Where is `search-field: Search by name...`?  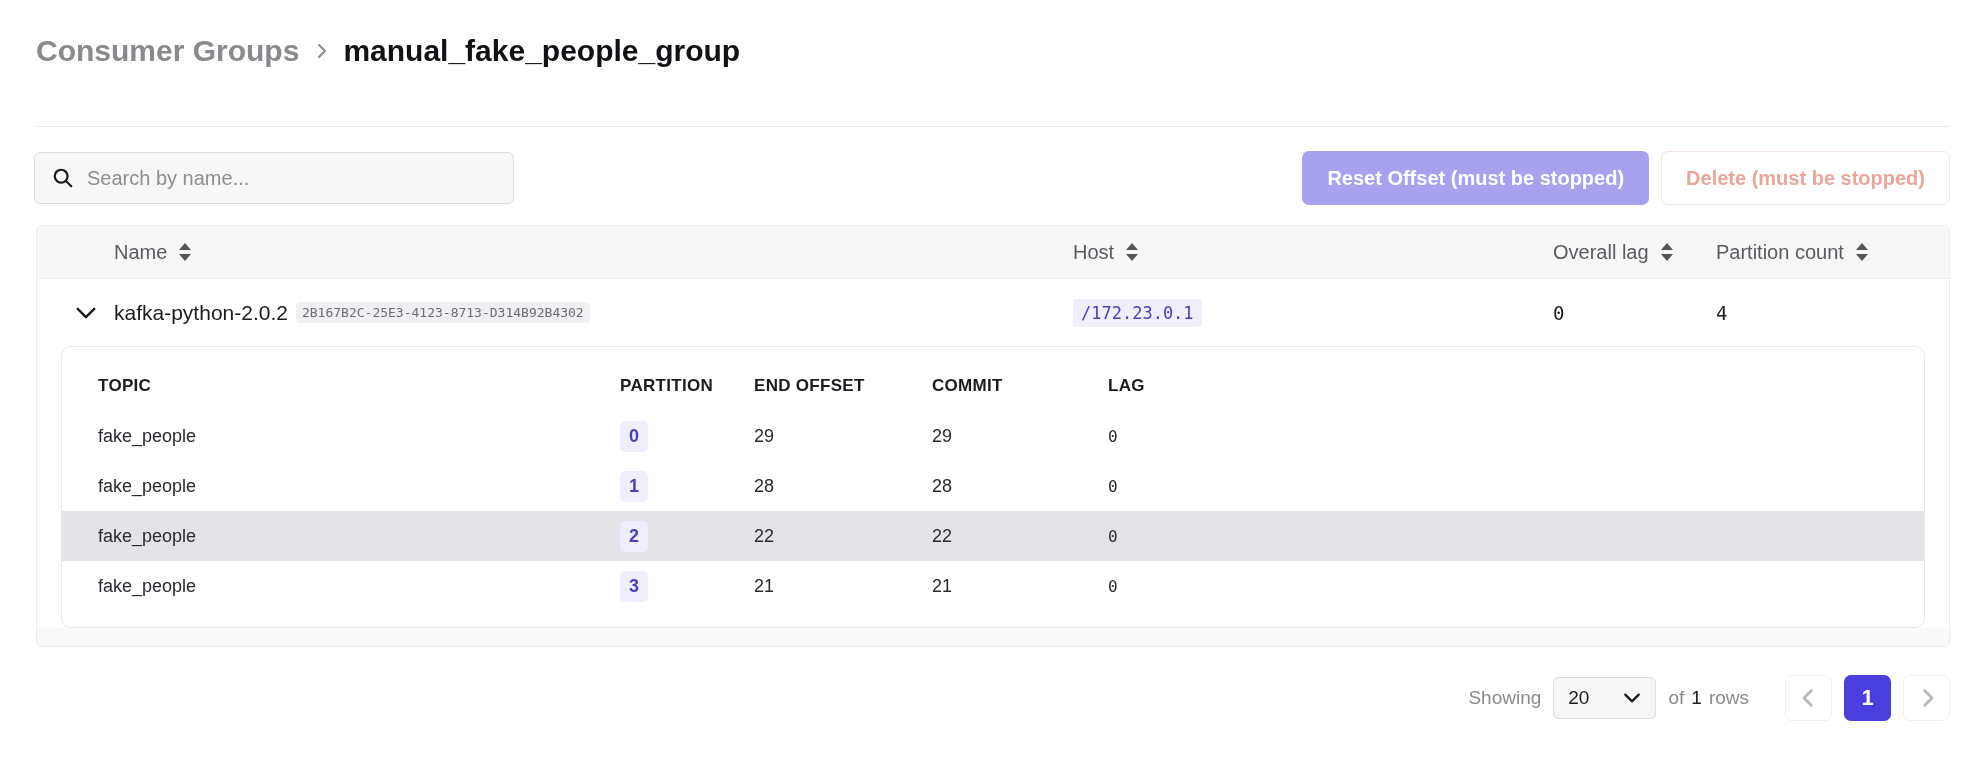
search-field: Search by name... is located at coordinates (274, 178).